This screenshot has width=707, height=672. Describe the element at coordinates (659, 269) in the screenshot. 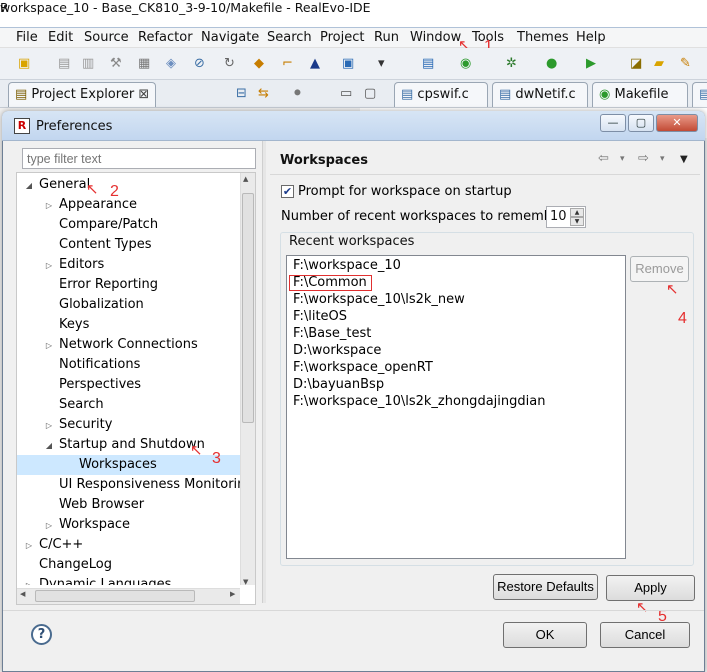

I see `remove-button: Remove` at that location.